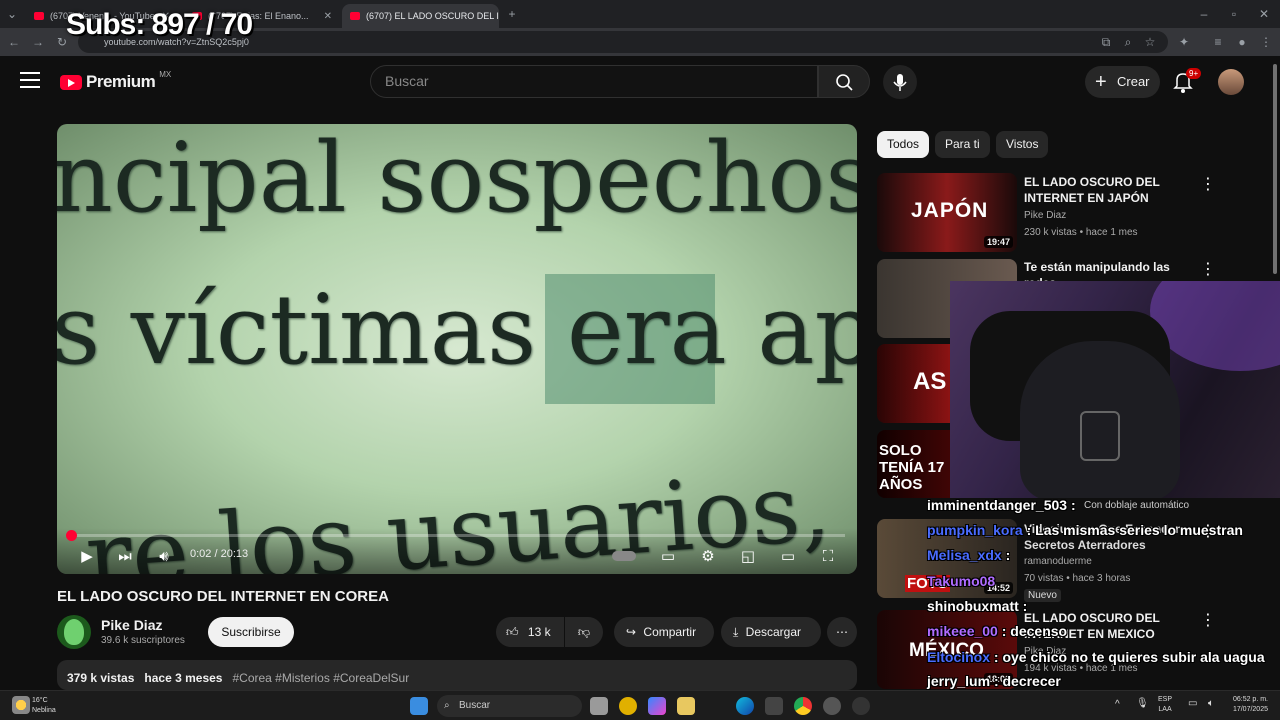 The height and width of the screenshot is (720, 1280). What do you see at coordinates (1115, 389) in the screenshot?
I see `webcam-overlay` at bounding box center [1115, 389].